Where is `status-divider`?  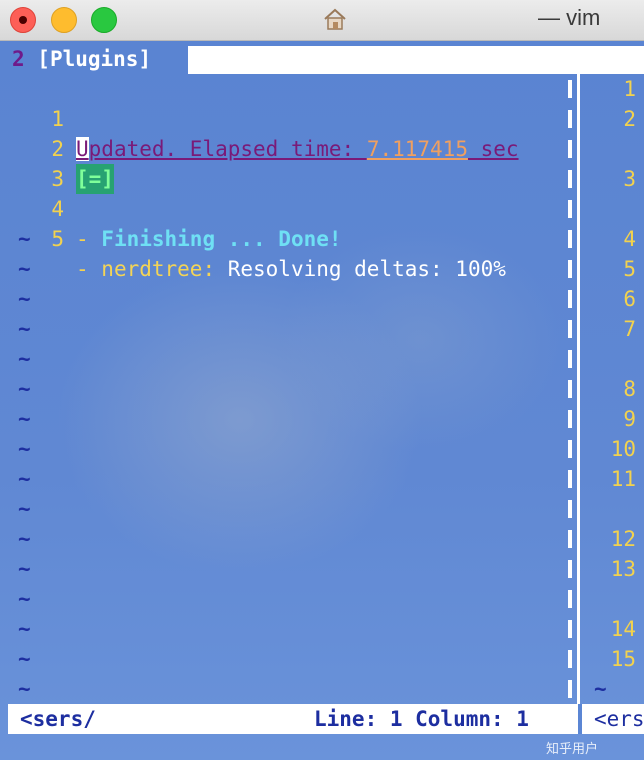
status-divider is located at coordinates (580, 719).